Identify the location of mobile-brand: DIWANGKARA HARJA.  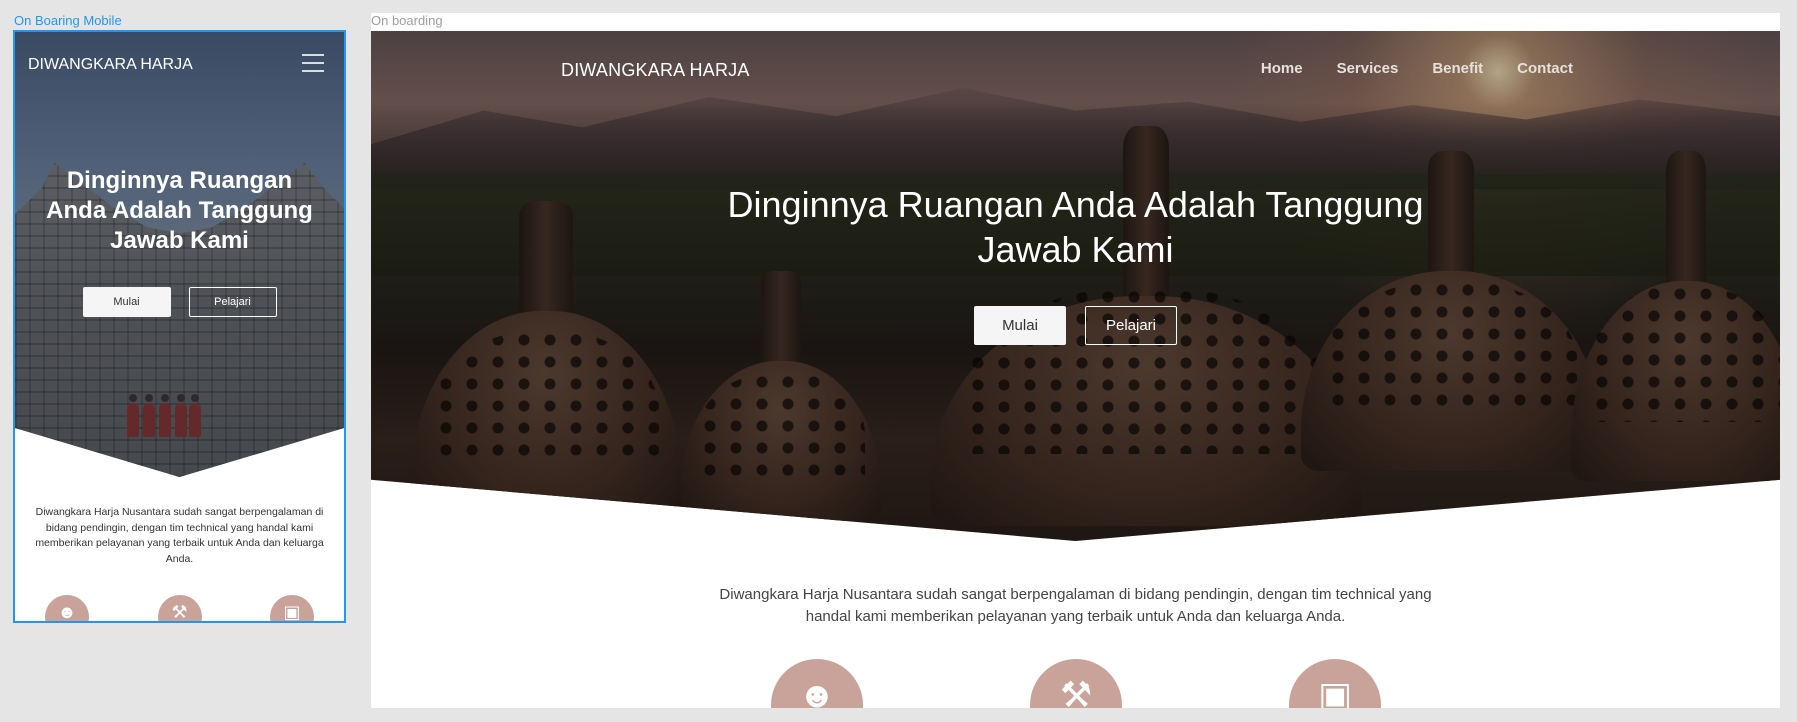
(110, 65).